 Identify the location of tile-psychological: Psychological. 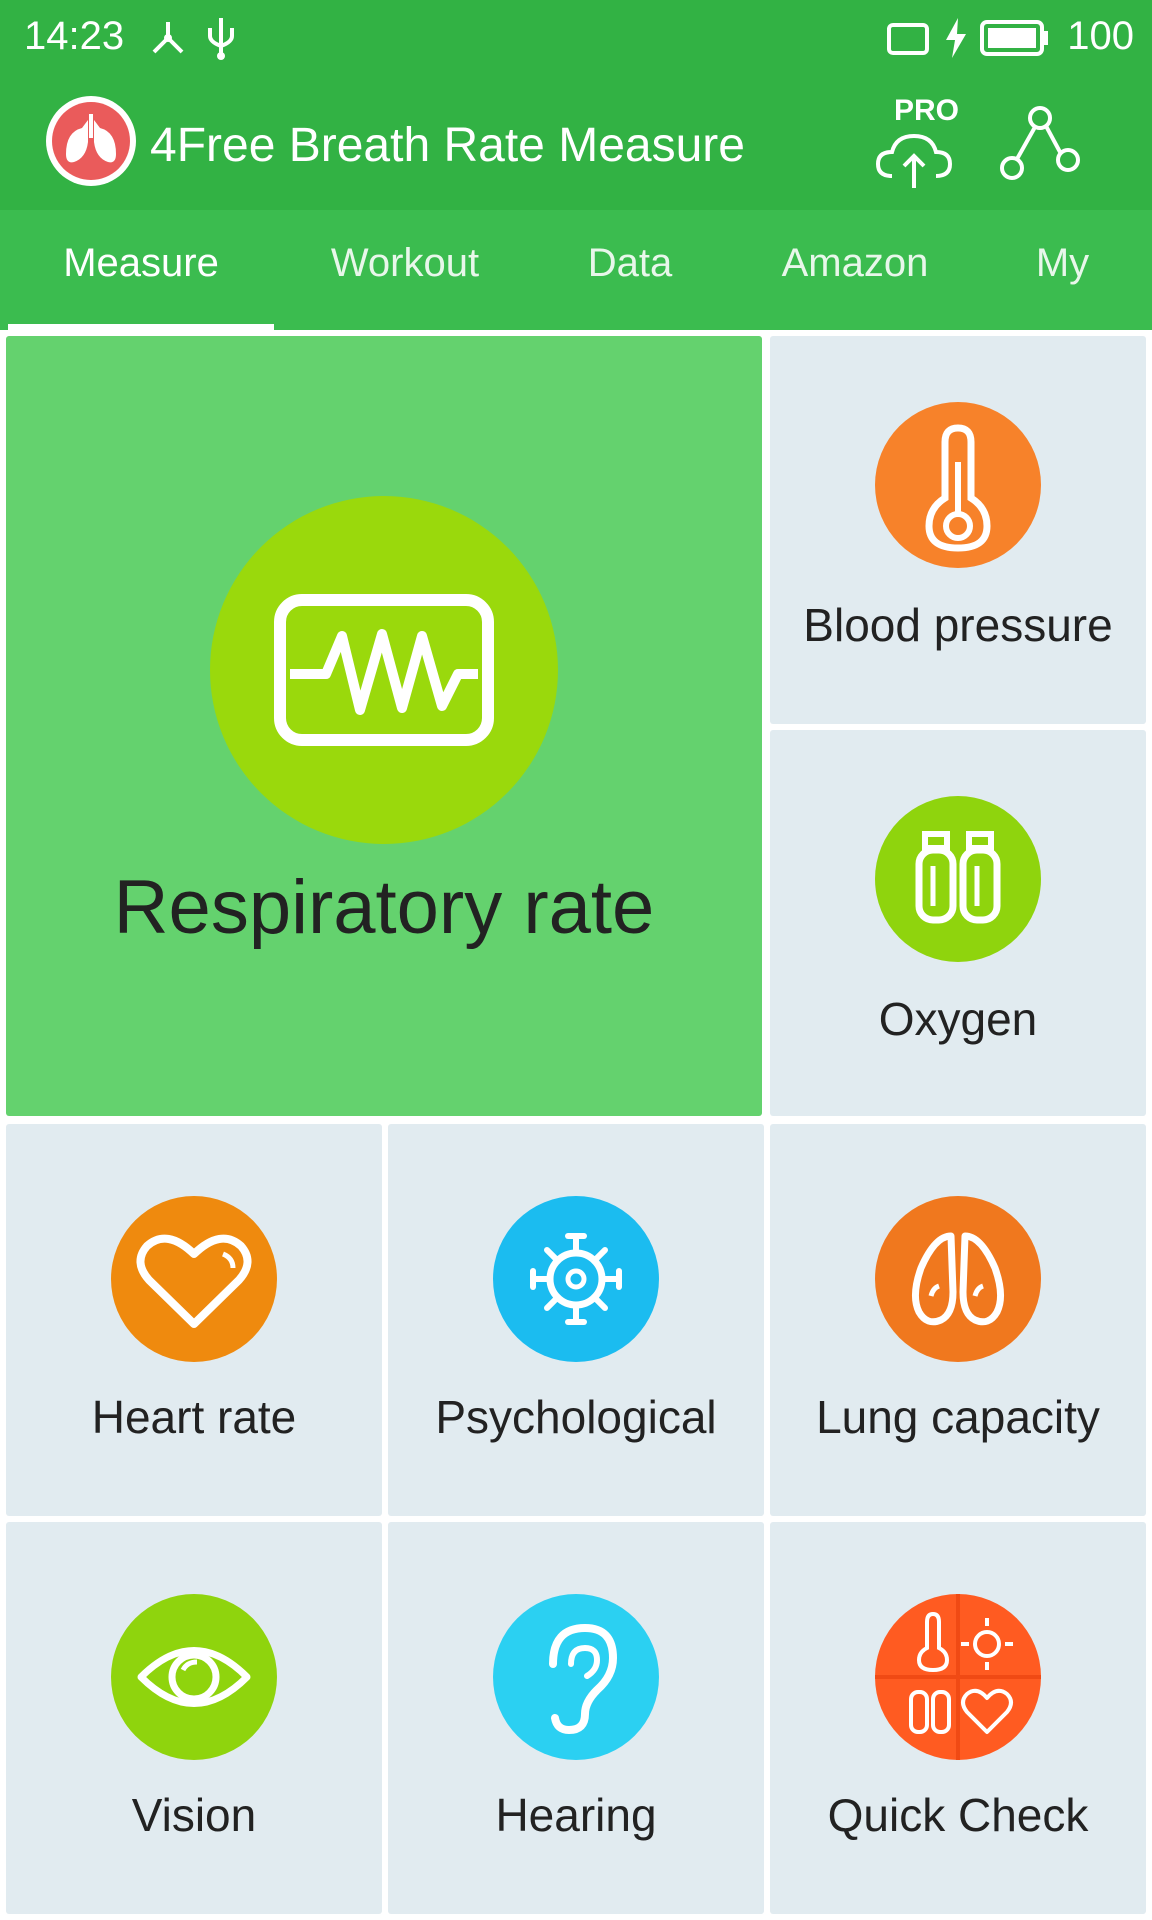
(576, 1320).